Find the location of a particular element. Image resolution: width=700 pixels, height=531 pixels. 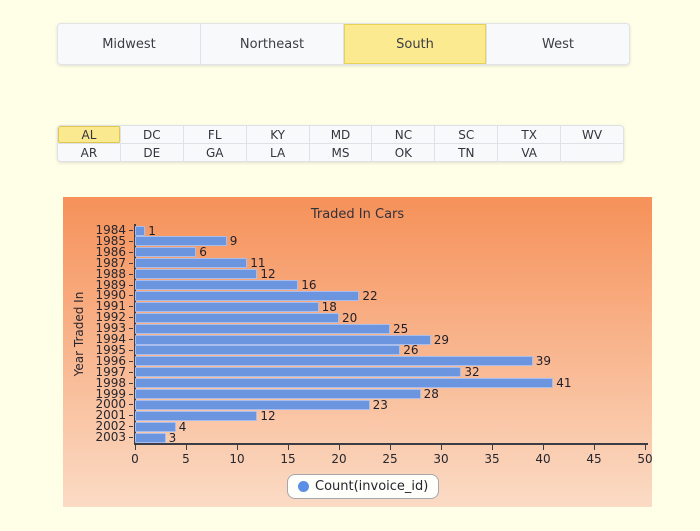

state-grid-row: AL DC FL KY MD NC SC TX WV is located at coordinates (340, 135).